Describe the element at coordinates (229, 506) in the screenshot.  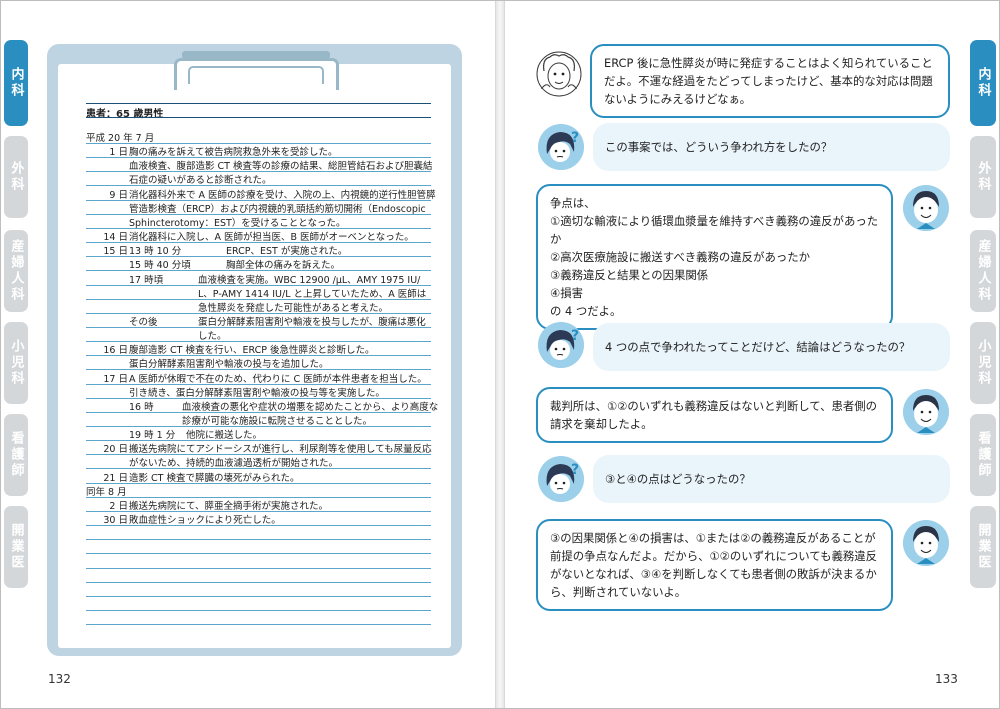
I see `record-text: 搬送先病院にて、膵亜全摘手術が実施された。` at that location.